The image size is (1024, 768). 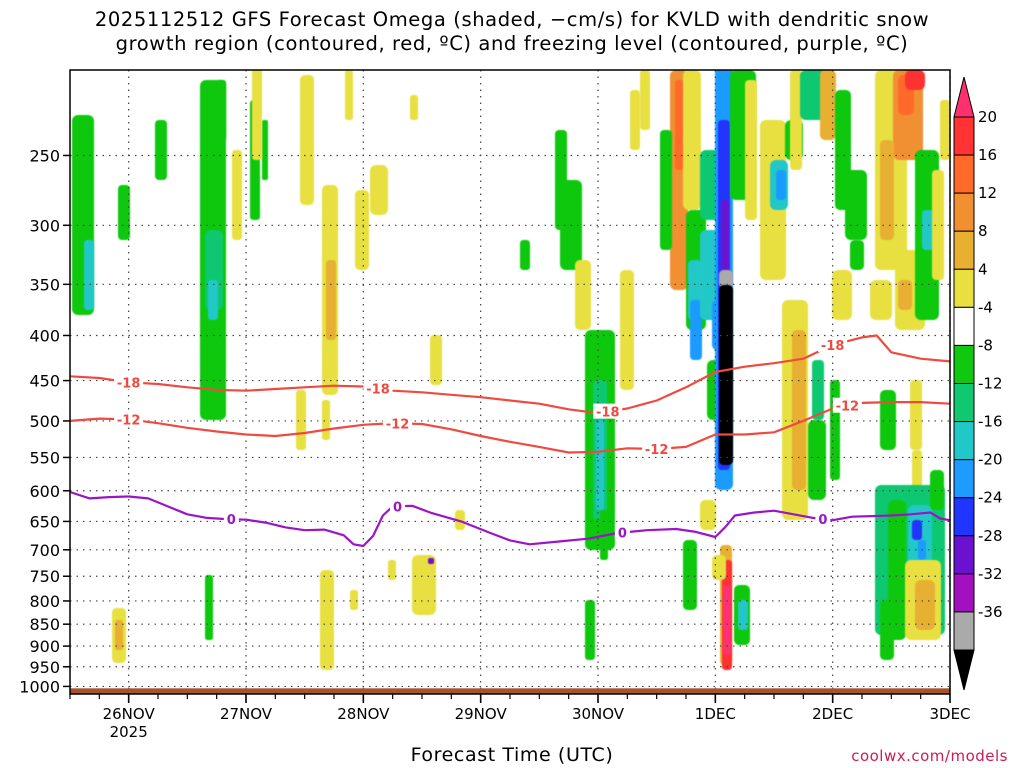 What do you see at coordinates (44, 335) in the screenshot?
I see `y-tick-label: 400` at bounding box center [44, 335].